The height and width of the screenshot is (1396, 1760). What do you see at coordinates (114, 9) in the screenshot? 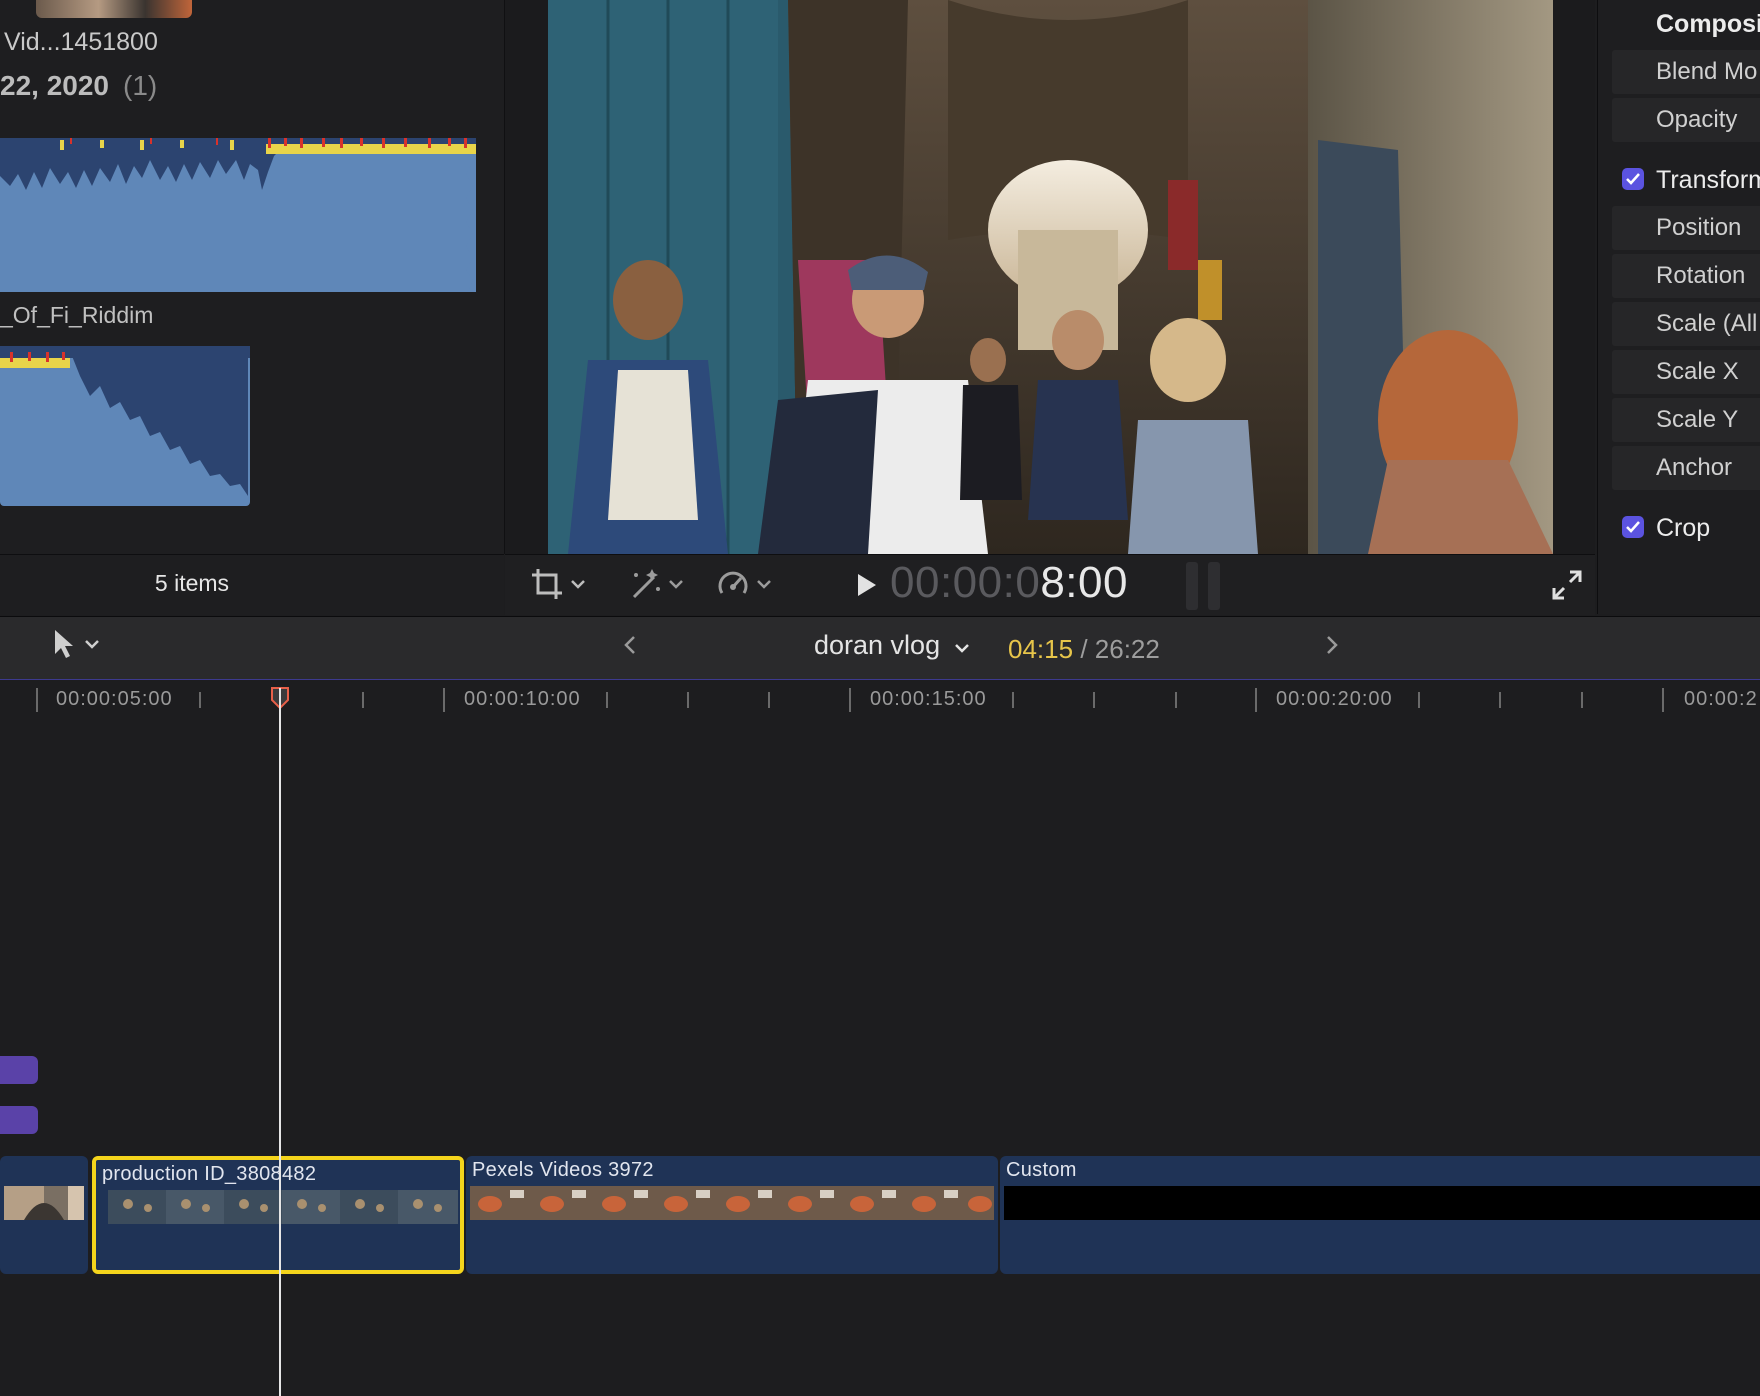
I see `clip-thumbnail` at bounding box center [114, 9].